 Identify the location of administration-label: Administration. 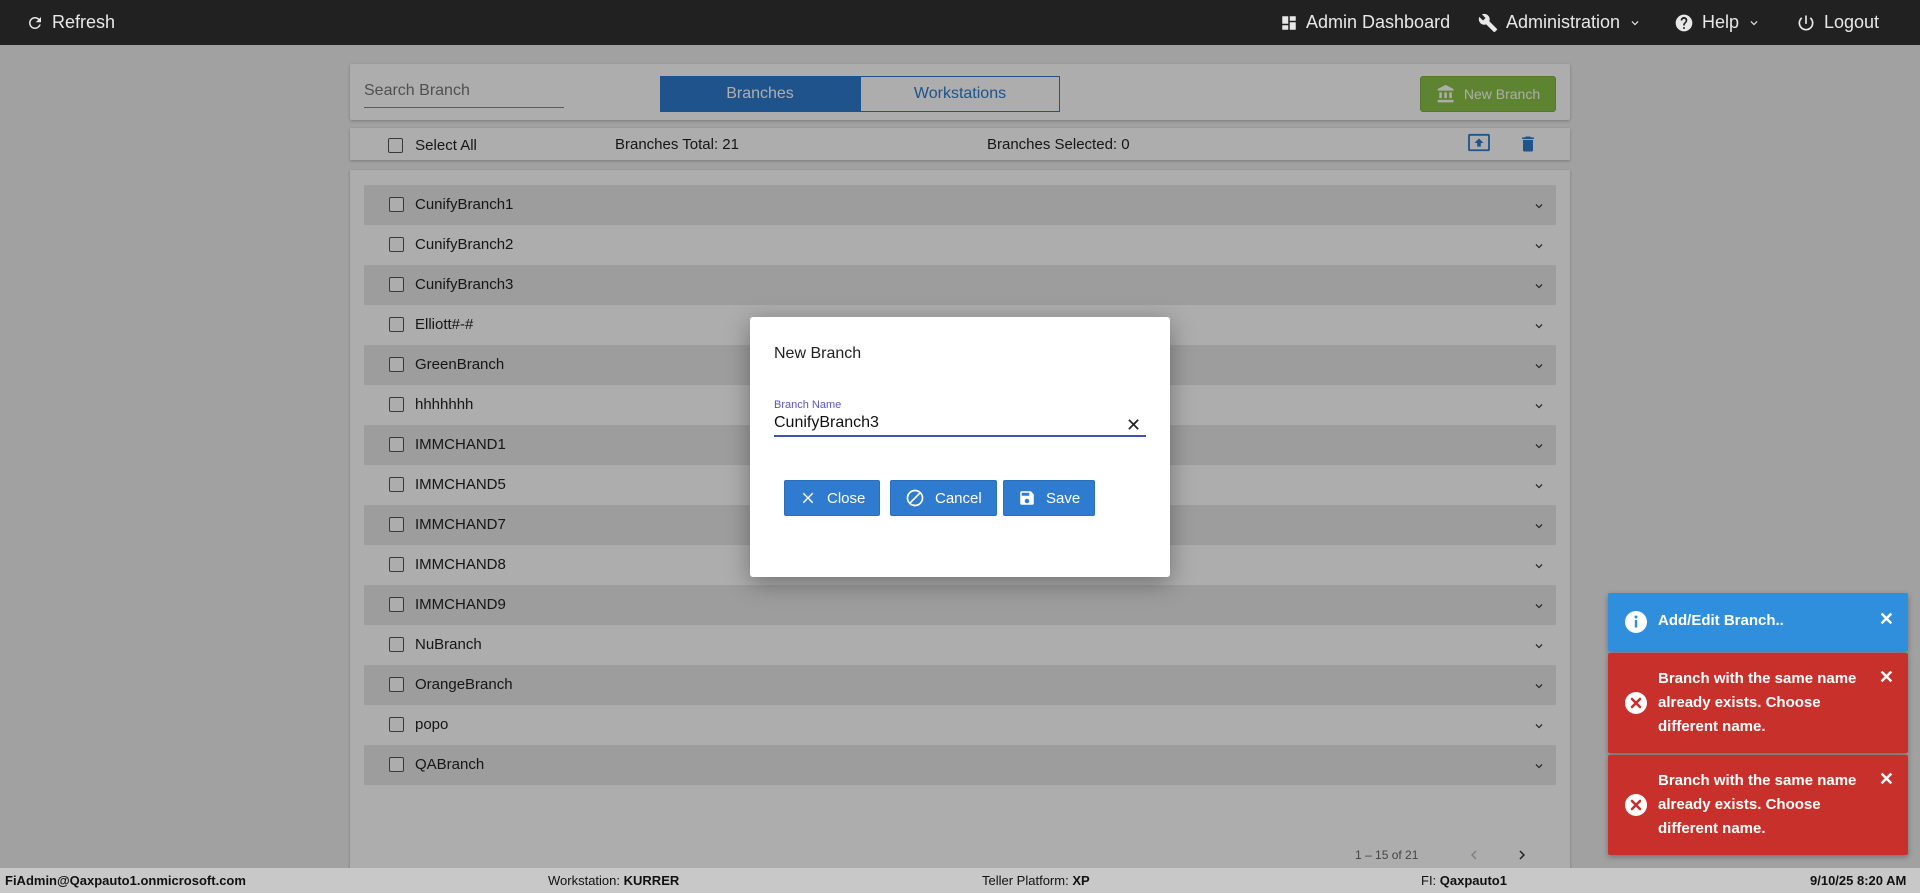
(1563, 22).